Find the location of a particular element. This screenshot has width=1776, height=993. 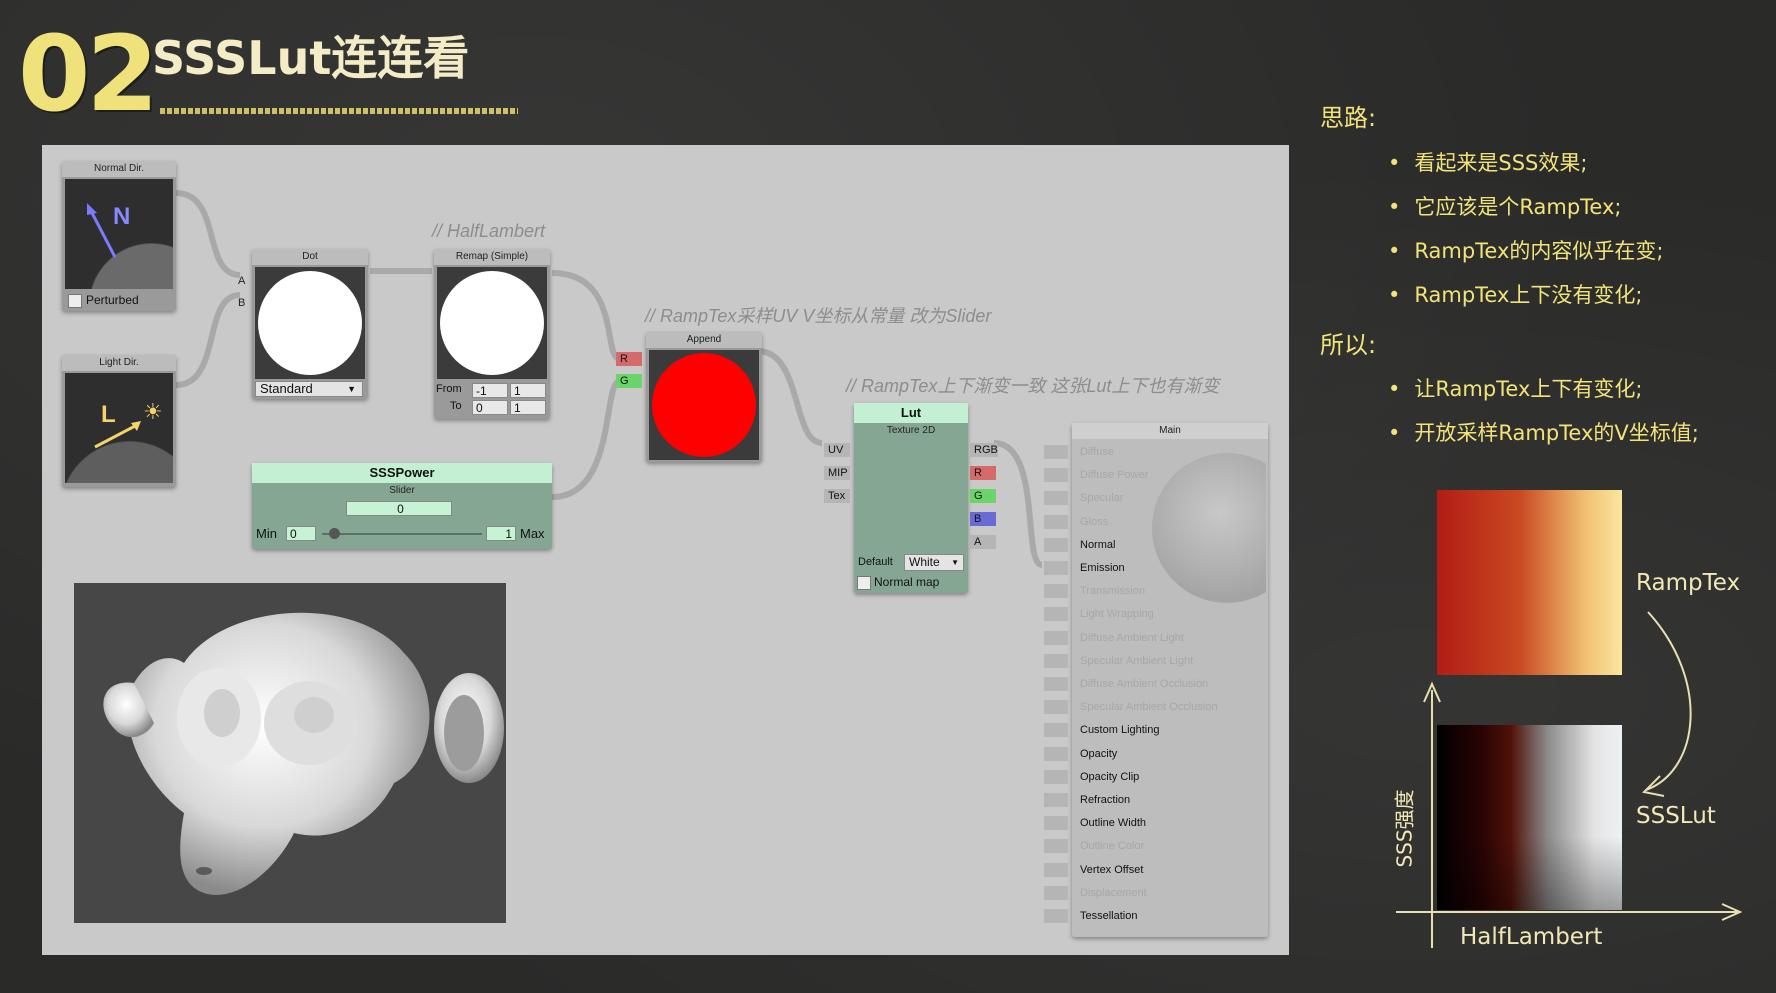

ssspower-slider-track is located at coordinates (402, 534).